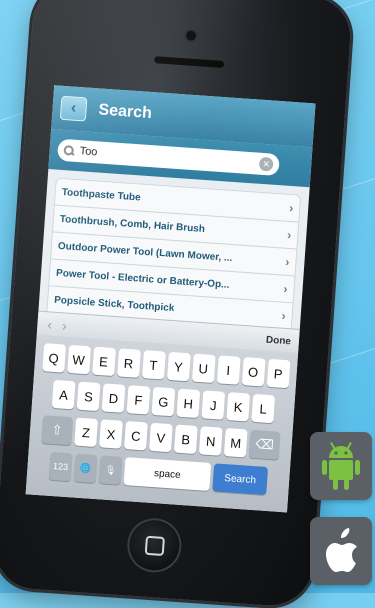 This screenshot has width=375, height=608. Describe the element at coordinates (189, 62) in the screenshot. I see `earpiece-speaker` at that location.